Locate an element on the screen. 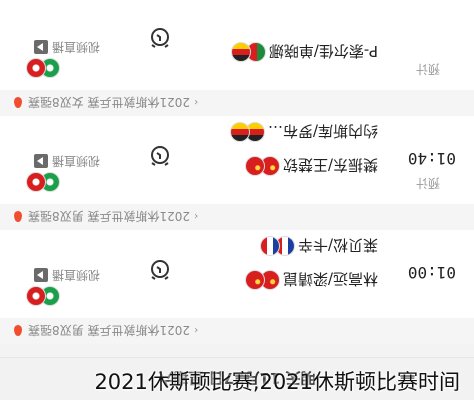  team-name: 莱贝松/卡辛 is located at coordinates (337, 245).